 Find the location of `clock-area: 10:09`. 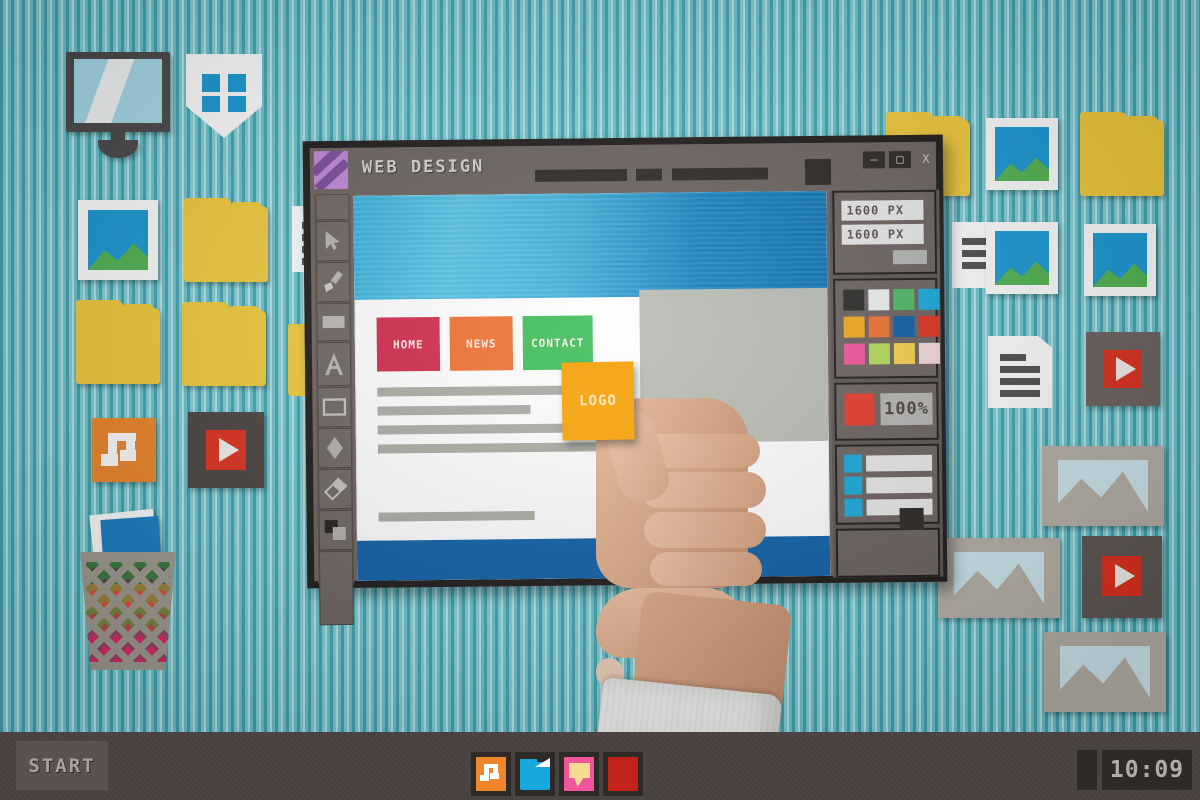

clock-area: 10:09 is located at coordinates (1134, 770).